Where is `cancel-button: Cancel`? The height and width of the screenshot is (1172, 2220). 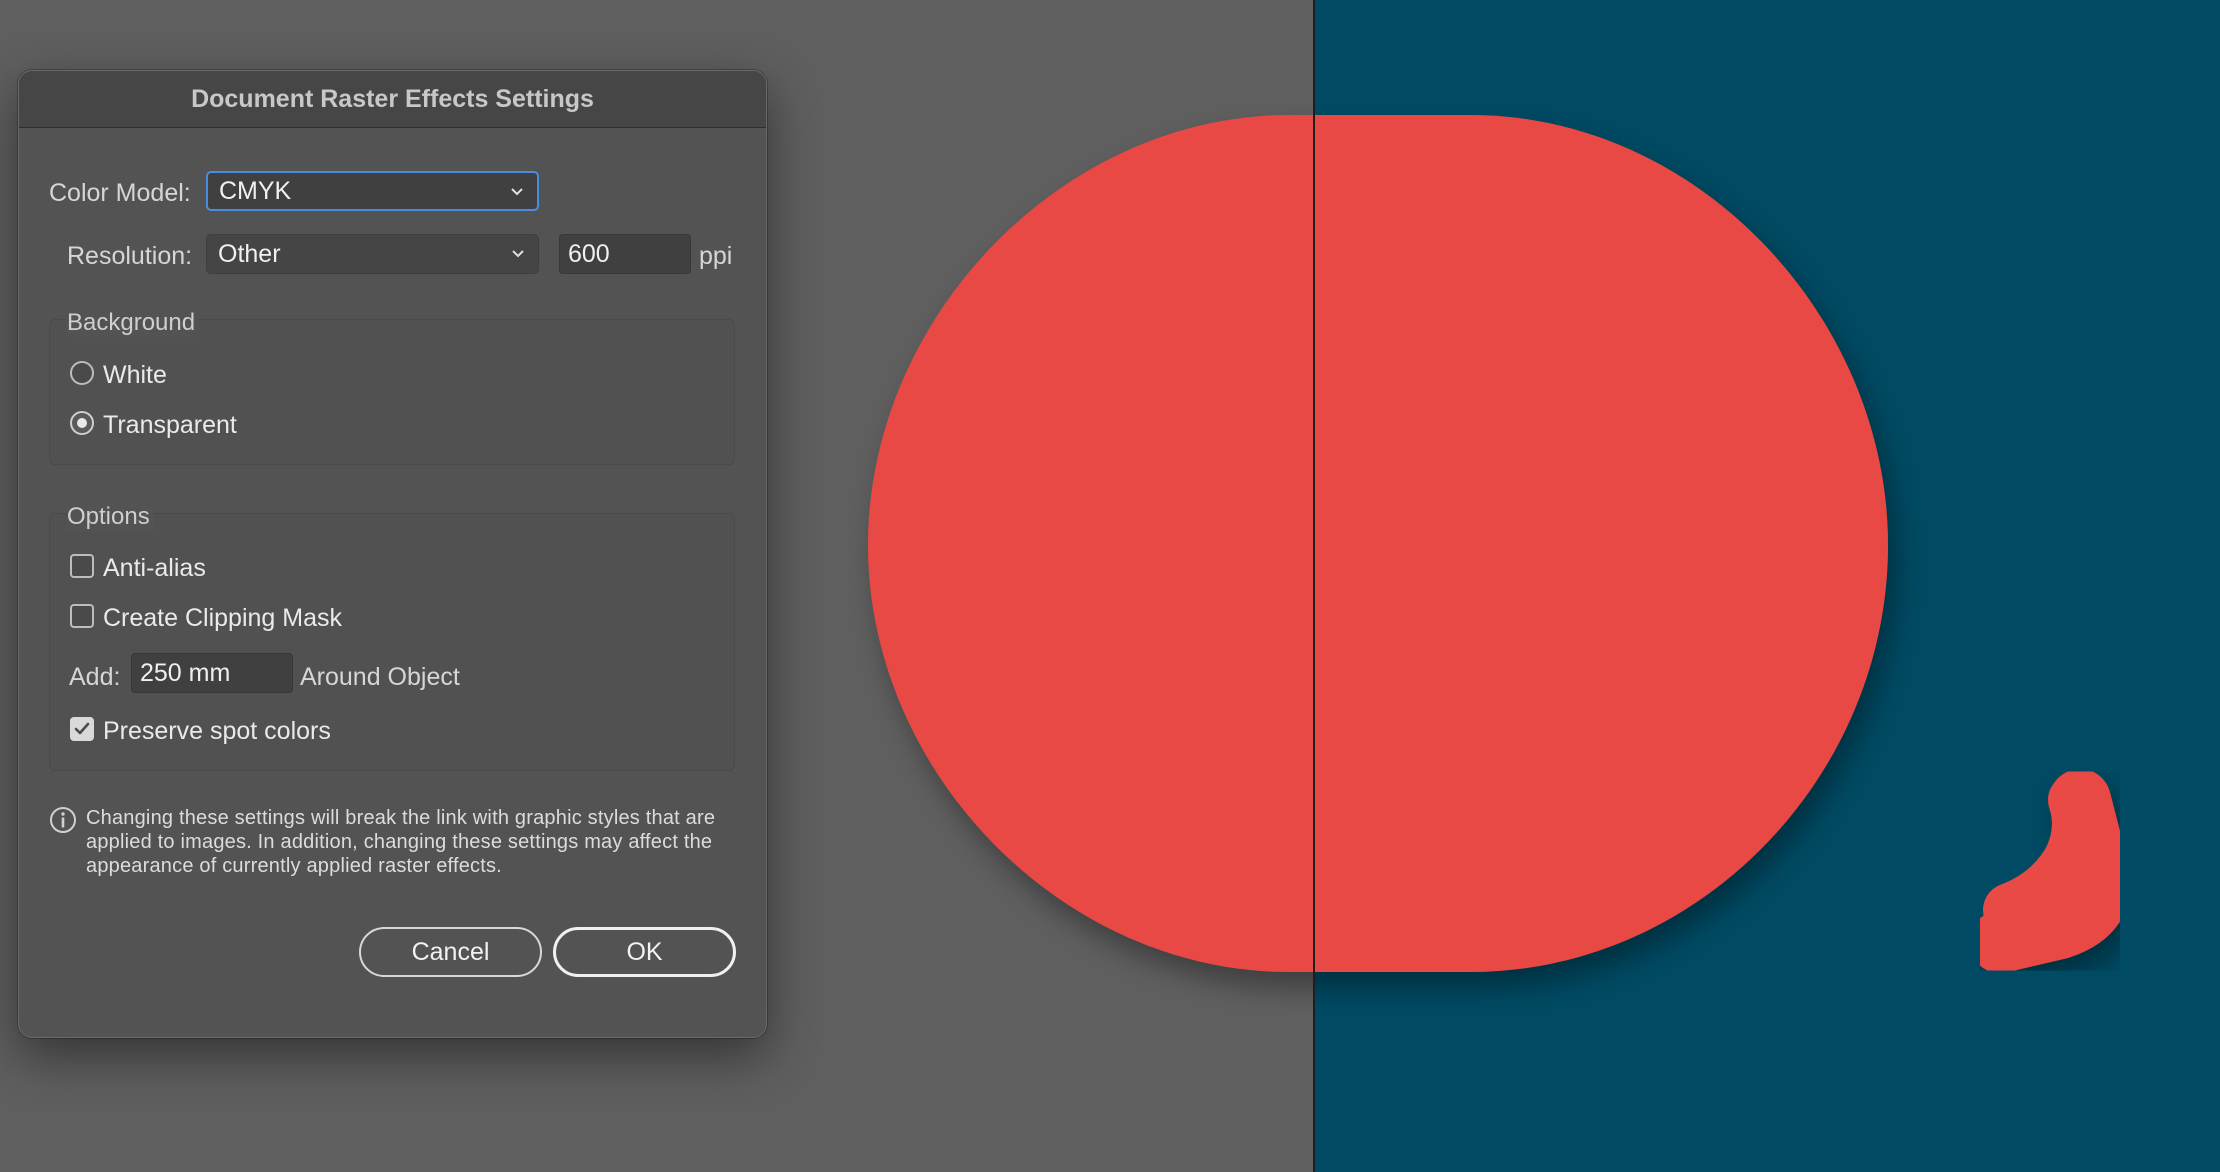 cancel-button: Cancel is located at coordinates (450, 952).